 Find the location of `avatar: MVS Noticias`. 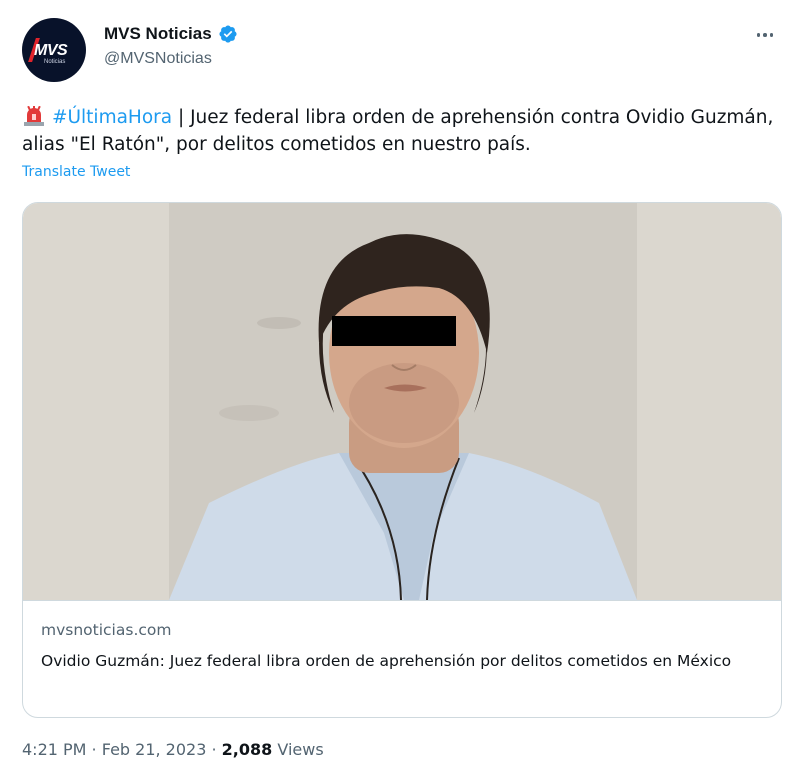

avatar: MVS Noticias is located at coordinates (54, 50).